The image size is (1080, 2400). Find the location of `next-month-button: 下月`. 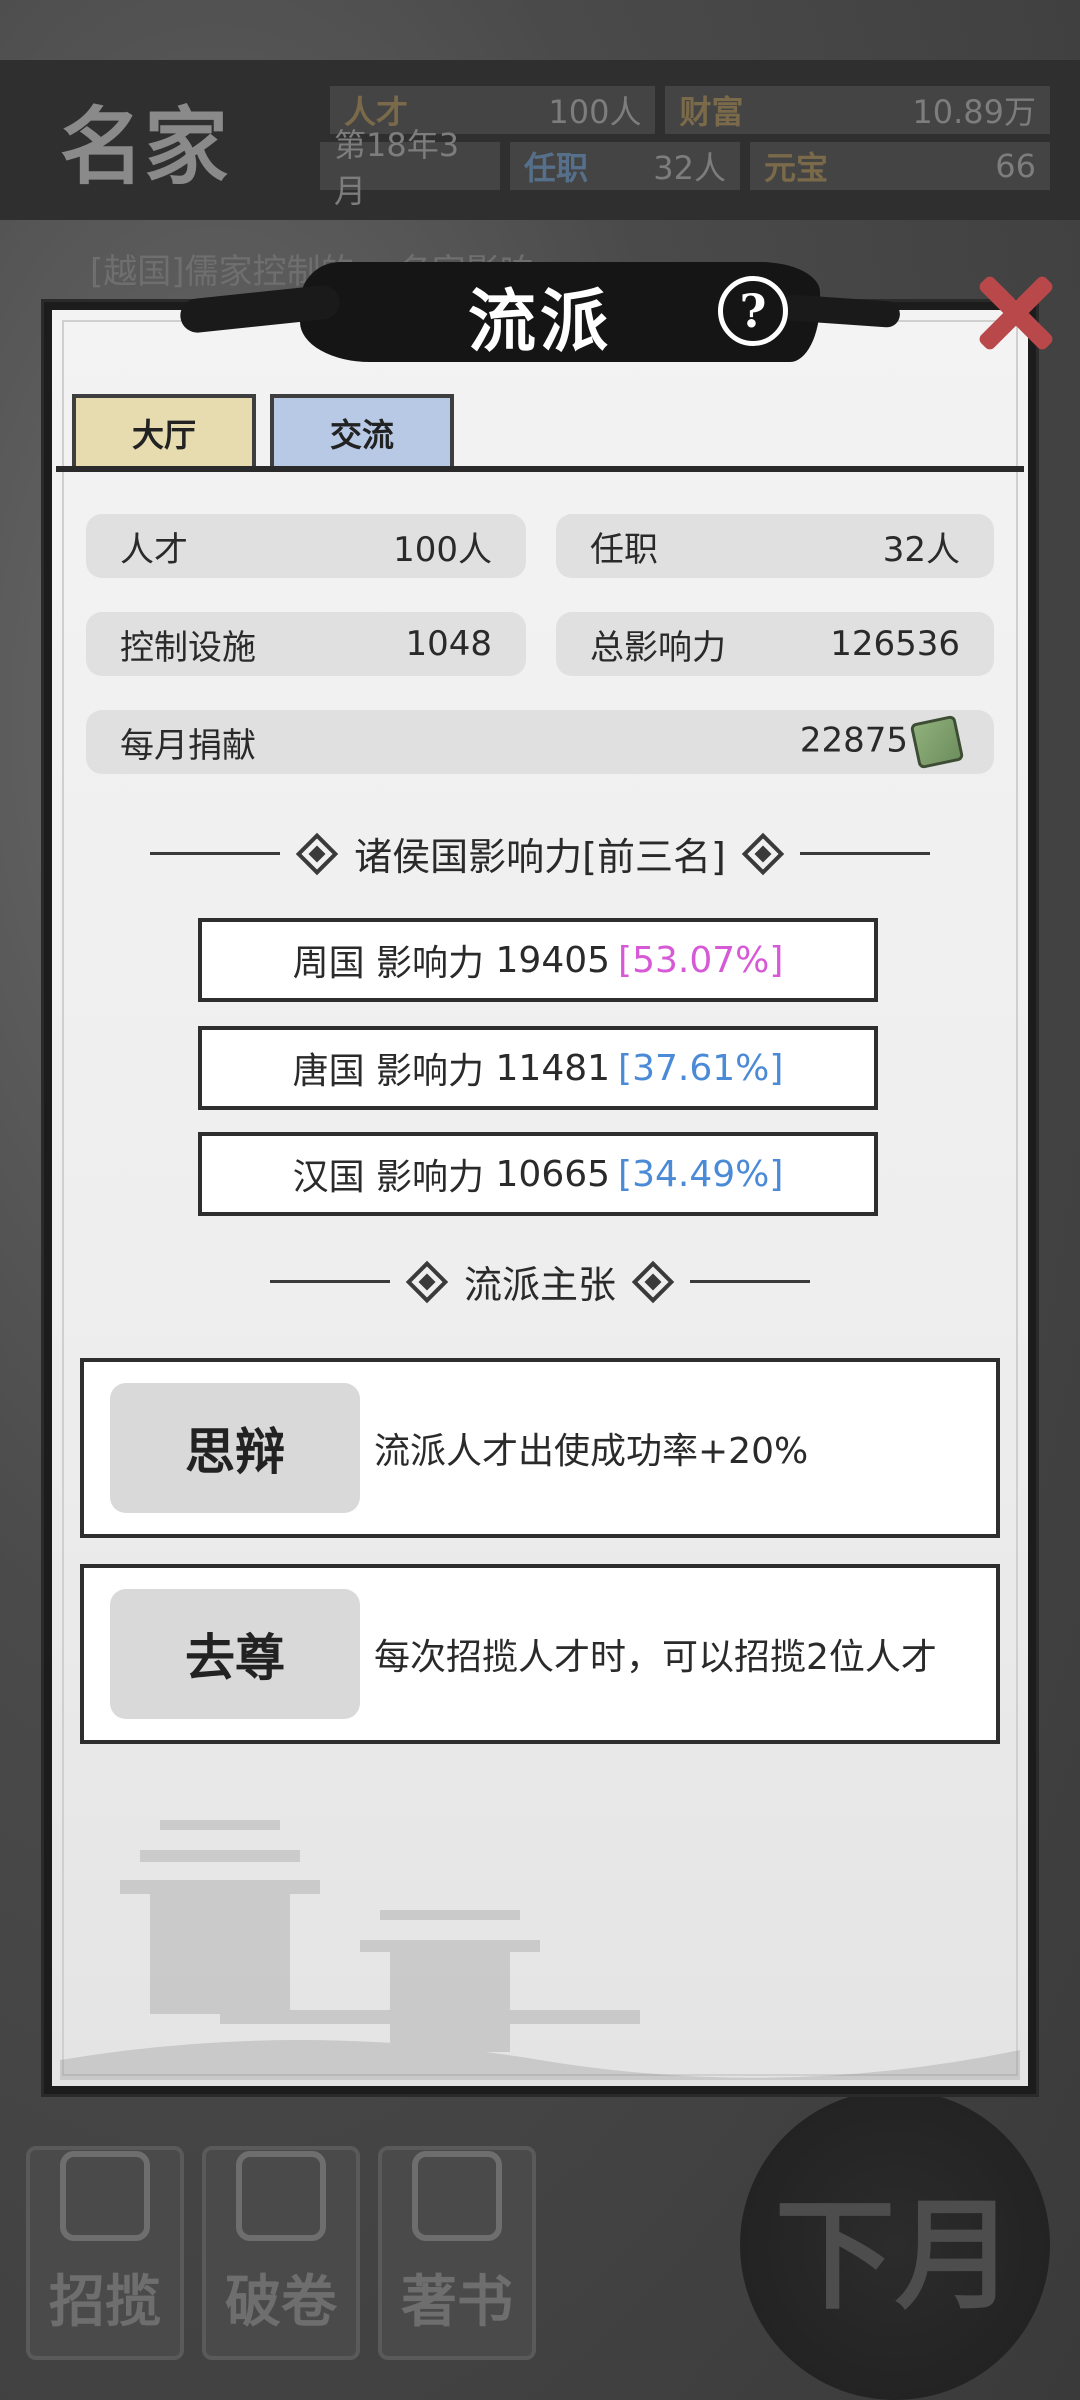

next-month-button: 下月 is located at coordinates (895, 2245).